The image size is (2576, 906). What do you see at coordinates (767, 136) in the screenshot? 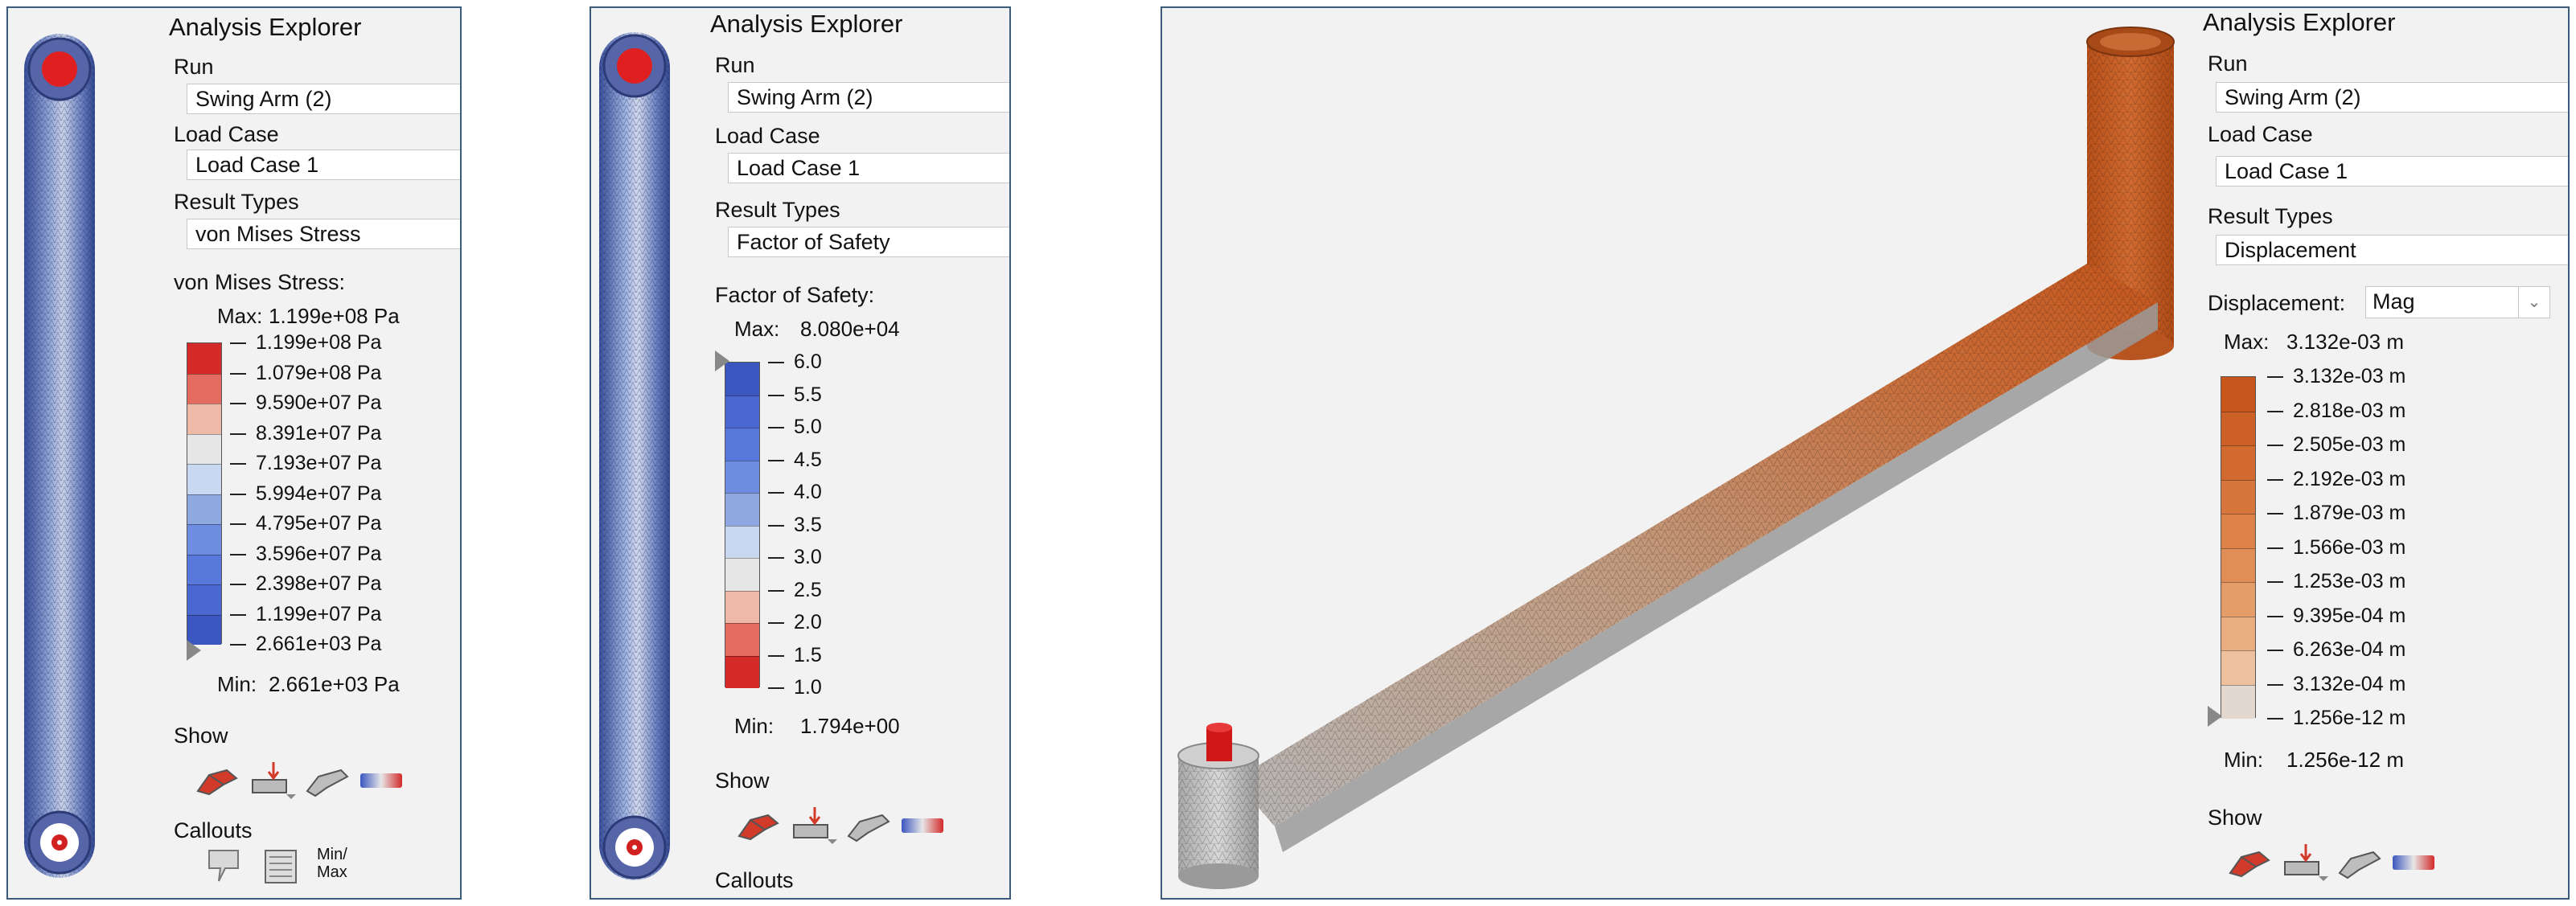
I see `load-case-label: Load Case` at bounding box center [767, 136].